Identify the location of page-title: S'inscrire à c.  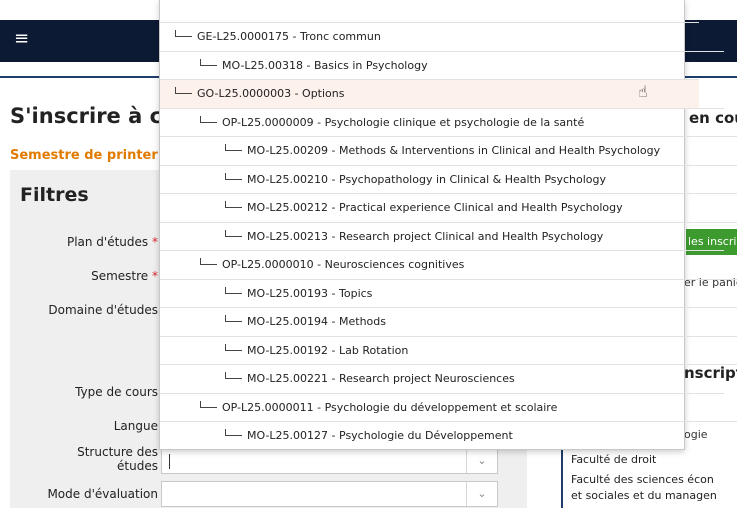
(86, 116).